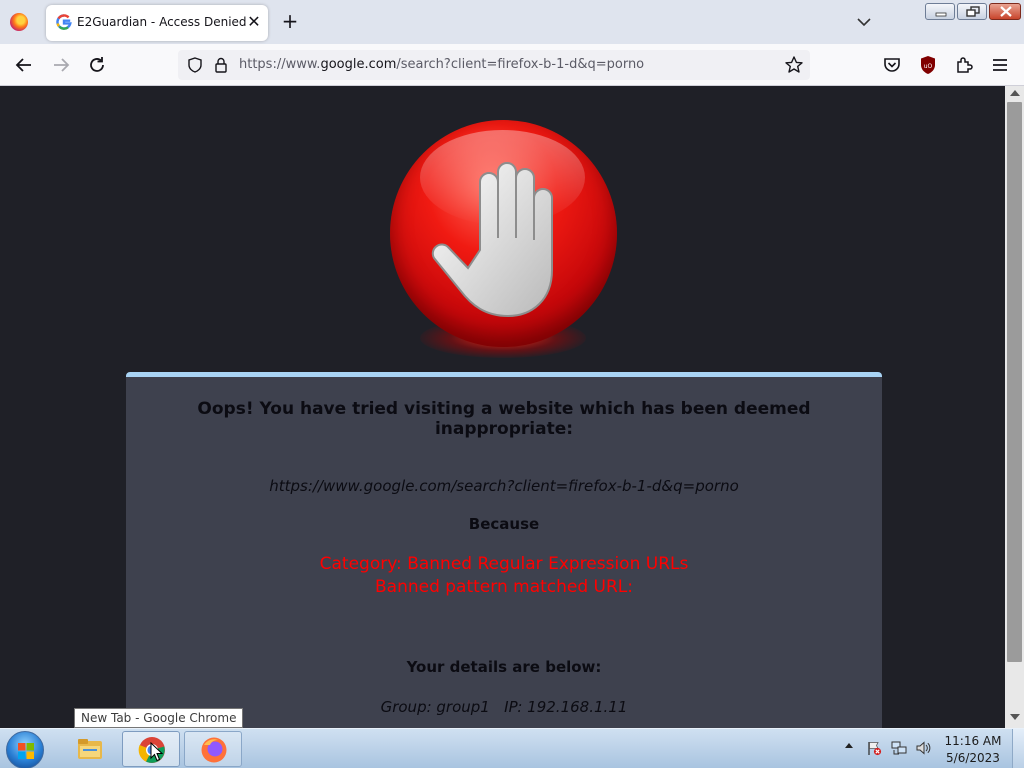 This screenshot has height=768, width=1024. Describe the element at coordinates (973, 758) in the screenshot. I see `clock-date: 5/6/2023` at that location.